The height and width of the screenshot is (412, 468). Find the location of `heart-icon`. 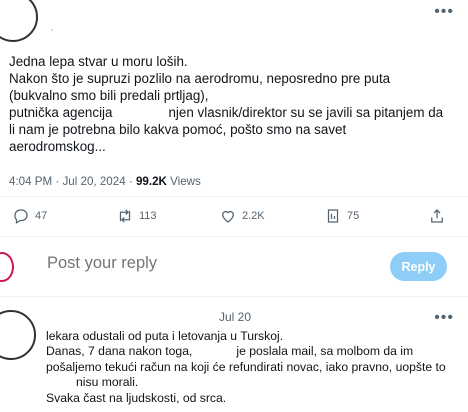

heart-icon is located at coordinates (228, 216).